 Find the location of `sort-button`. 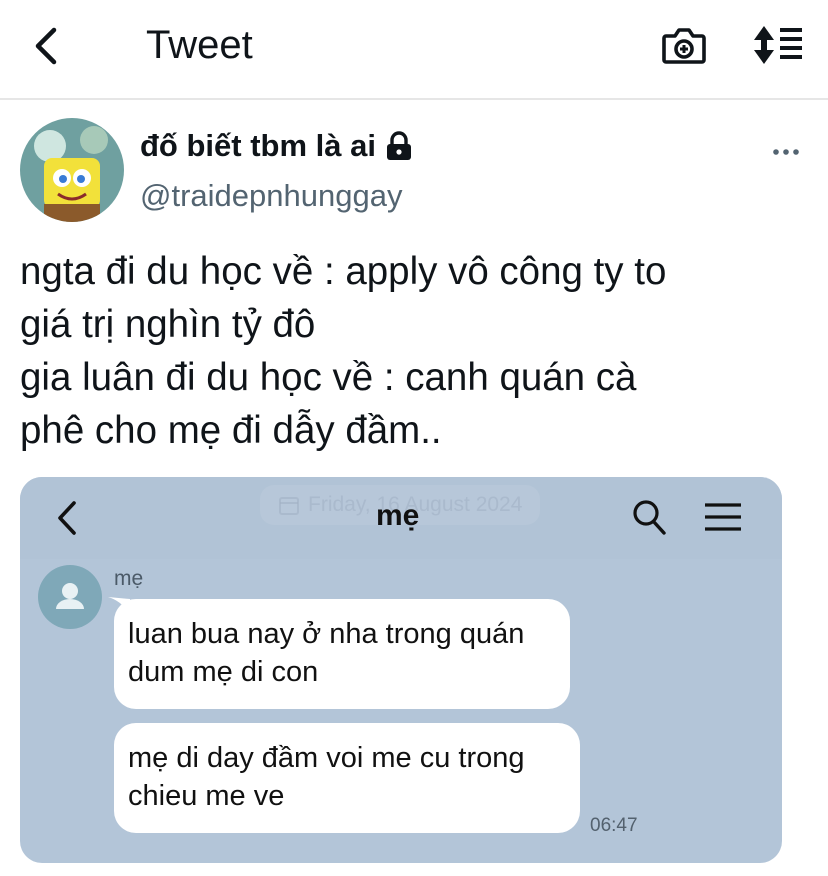

sort-button is located at coordinates (779, 45).